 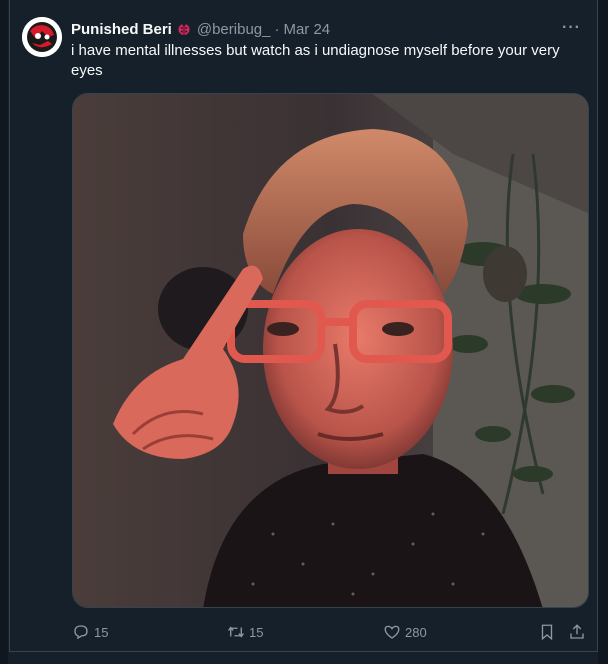 I want to click on bookmark-button, so click(x=549, y=632).